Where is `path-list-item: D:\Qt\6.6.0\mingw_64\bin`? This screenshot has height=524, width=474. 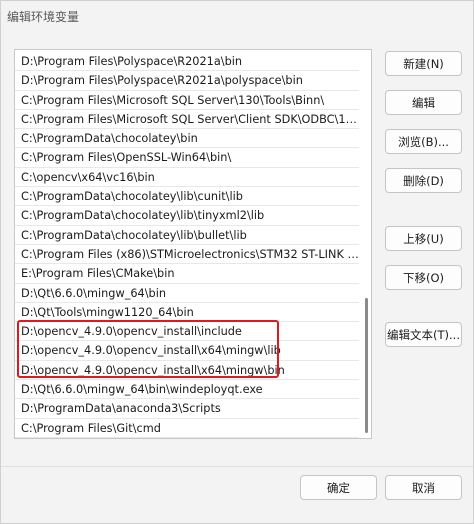
path-list-item: D:\Qt\6.6.0\mingw_64\bin is located at coordinates (187, 293).